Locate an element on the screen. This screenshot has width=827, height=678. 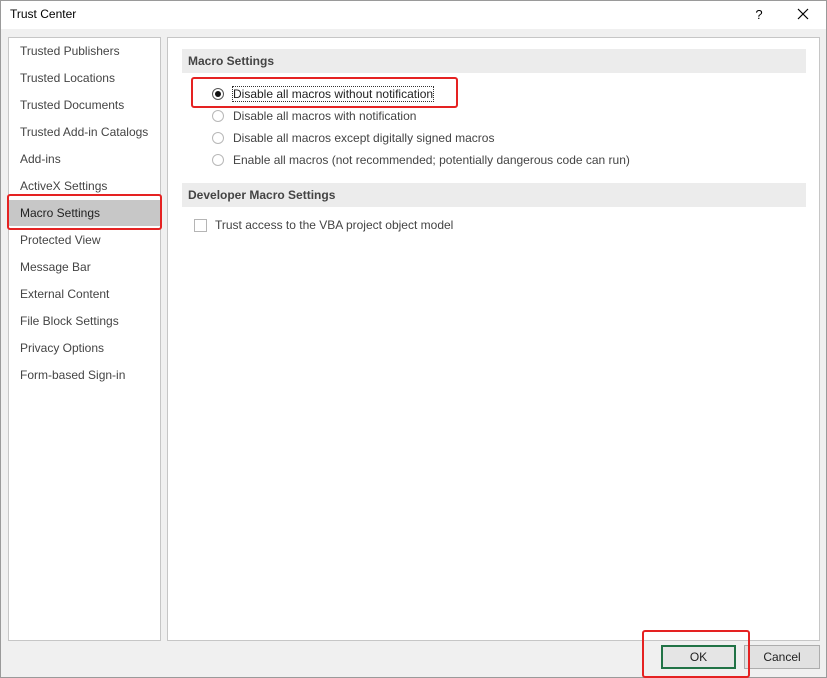
radio-label: Disable all macros without notification is located at coordinates (333, 94).